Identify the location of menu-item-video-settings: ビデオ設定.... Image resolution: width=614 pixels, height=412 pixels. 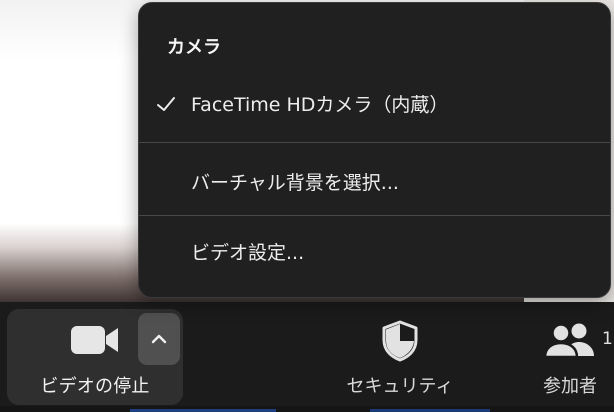
(374, 253).